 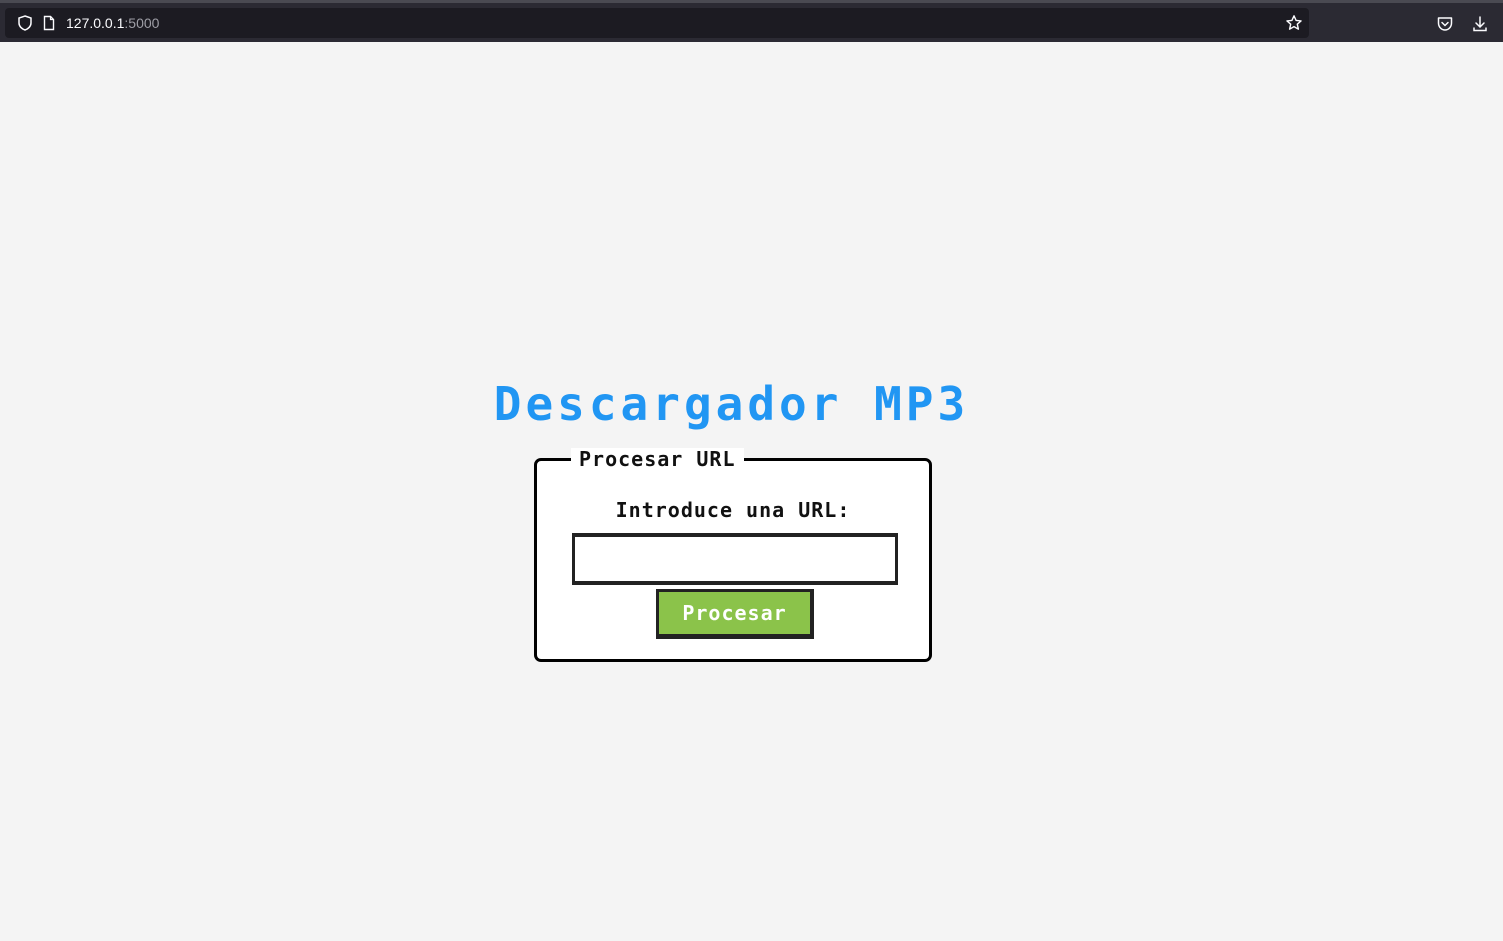 What do you see at coordinates (1294, 23) in the screenshot?
I see `star-icon` at bounding box center [1294, 23].